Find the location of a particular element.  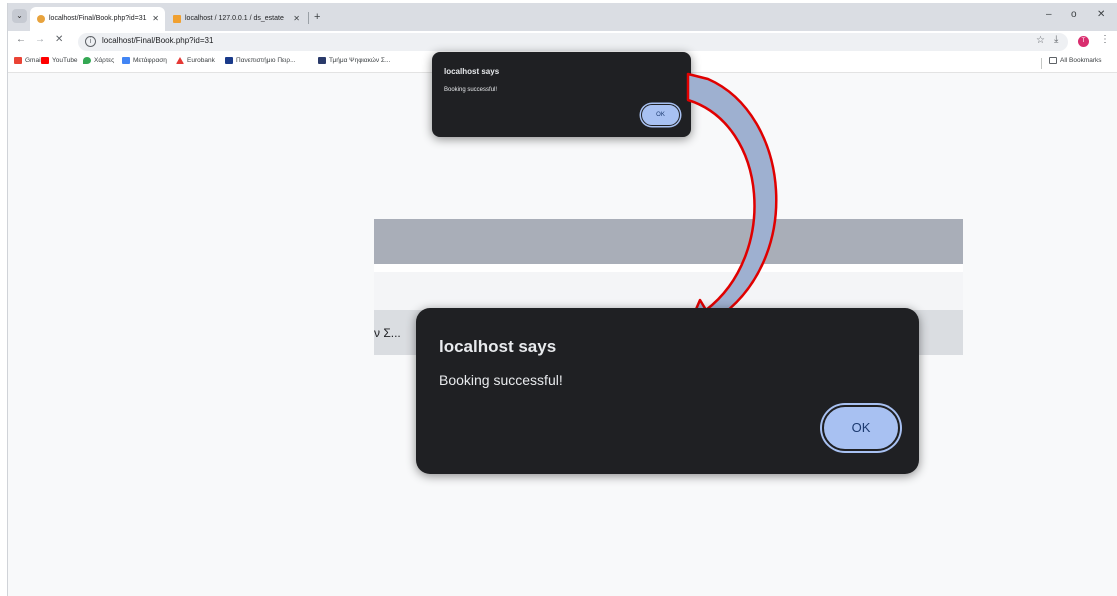

bookmark-gmail: Gmail is located at coordinates (28, 60).